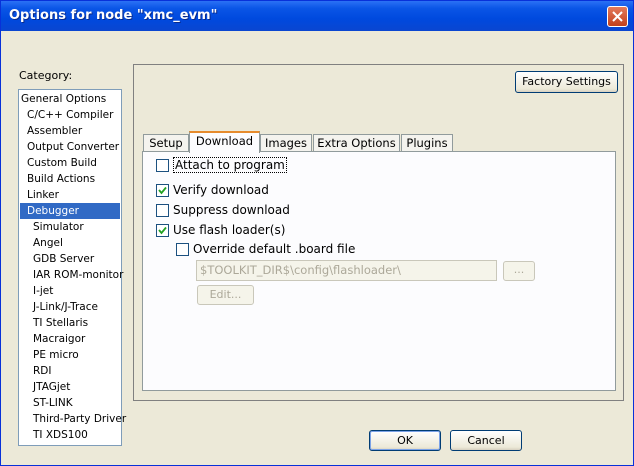  Describe the element at coordinates (77, 179) in the screenshot. I see `category-item-build-actions: Build Actions` at that location.